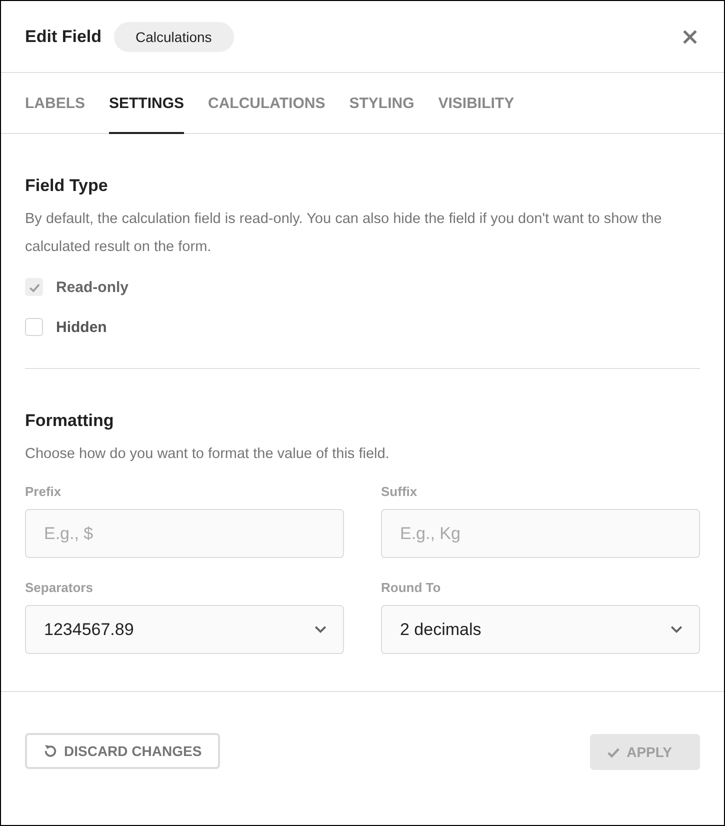 The image size is (725, 826). I want to click on section-description: By default, the calculation field is read-only. You can also hide the field if you don't want to show the calculated result on the form., so click(344, 233).